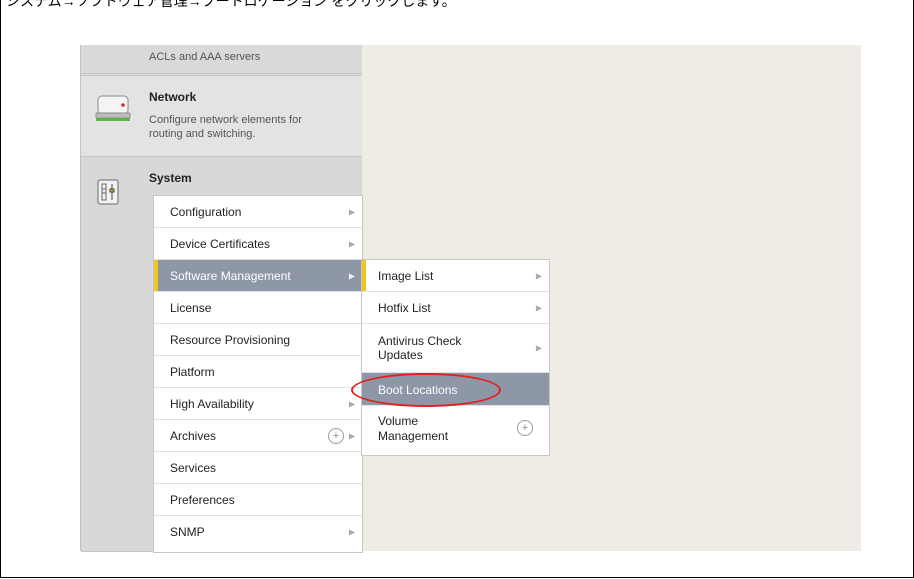 Image resolution: width=914 pixels, height=579 pixels. Describe the element at coordinates (400, 355) in the screenshot. I see `menu-item-label-line2: Updates` at that location.